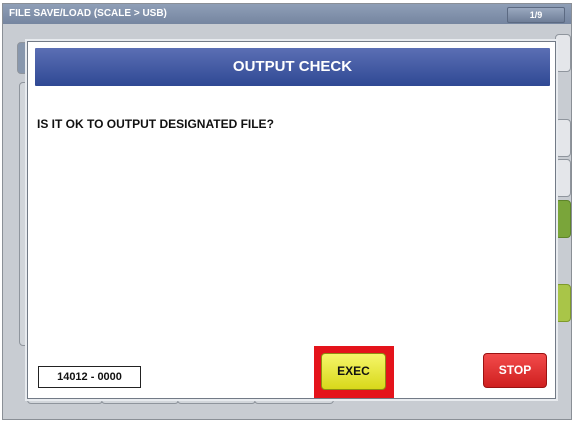 This screenshot has height=421, width=576. I want to click on stop-button: STOP, so click(515, 370).